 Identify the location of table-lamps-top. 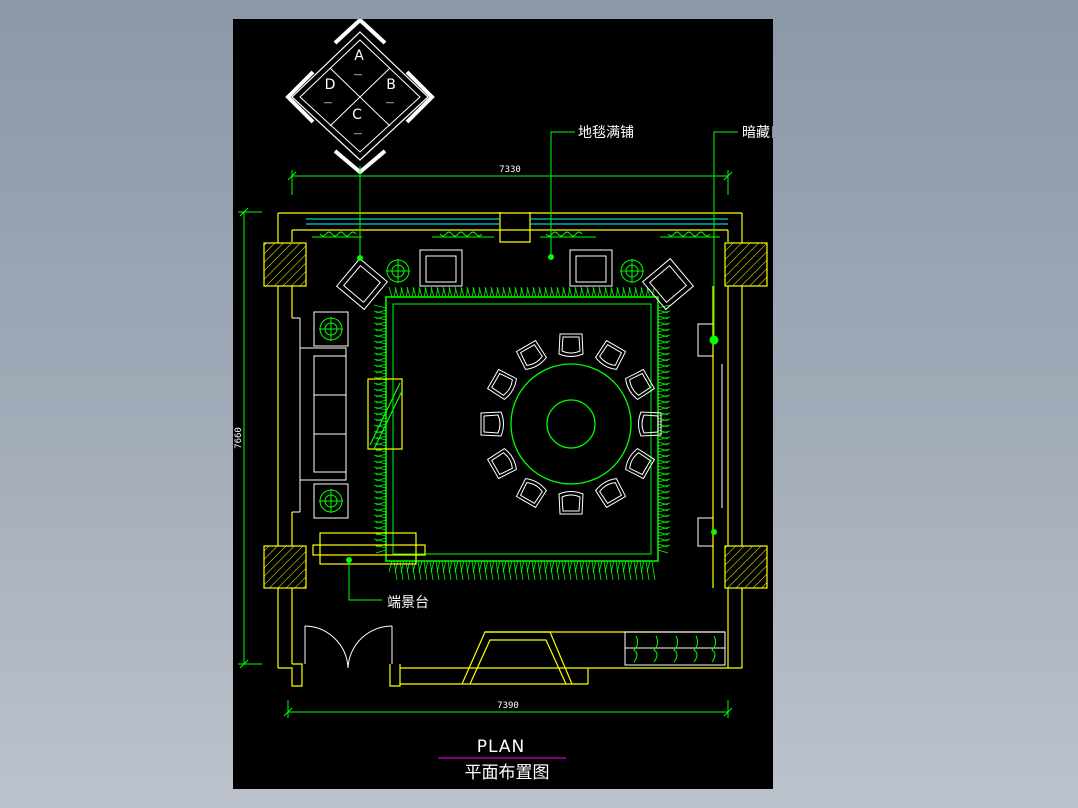
(515, 271).